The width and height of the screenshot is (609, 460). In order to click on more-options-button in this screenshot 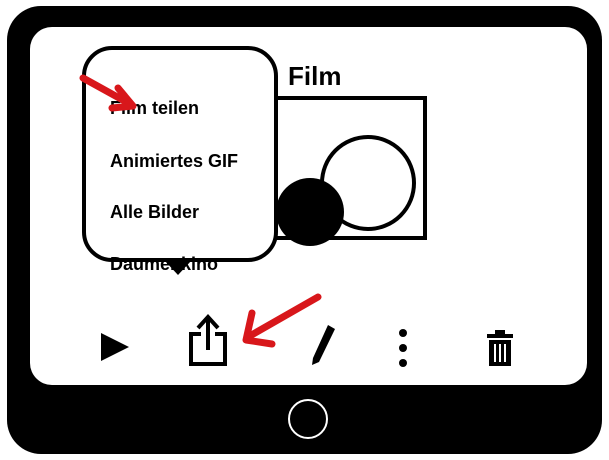, I will do `click(403, 348)`.